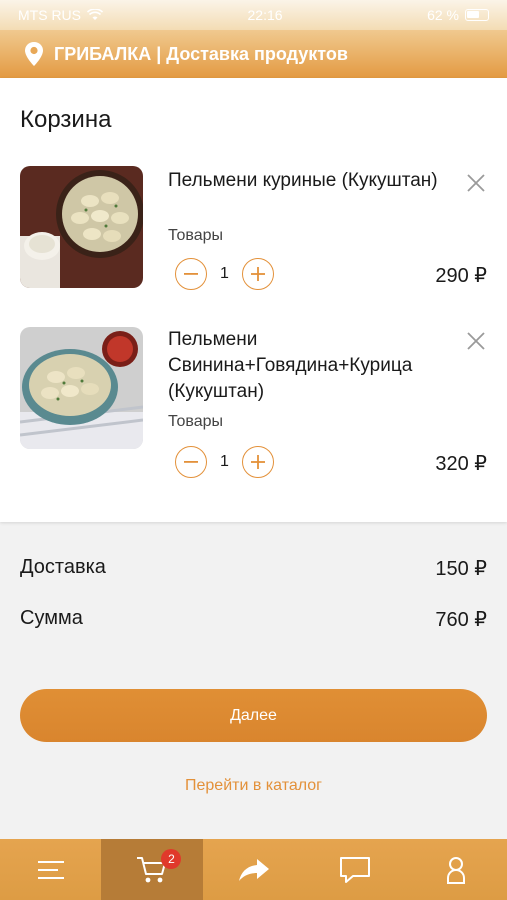  I want to click on total-row: Сумма 760 ₽, so click(253, 619).